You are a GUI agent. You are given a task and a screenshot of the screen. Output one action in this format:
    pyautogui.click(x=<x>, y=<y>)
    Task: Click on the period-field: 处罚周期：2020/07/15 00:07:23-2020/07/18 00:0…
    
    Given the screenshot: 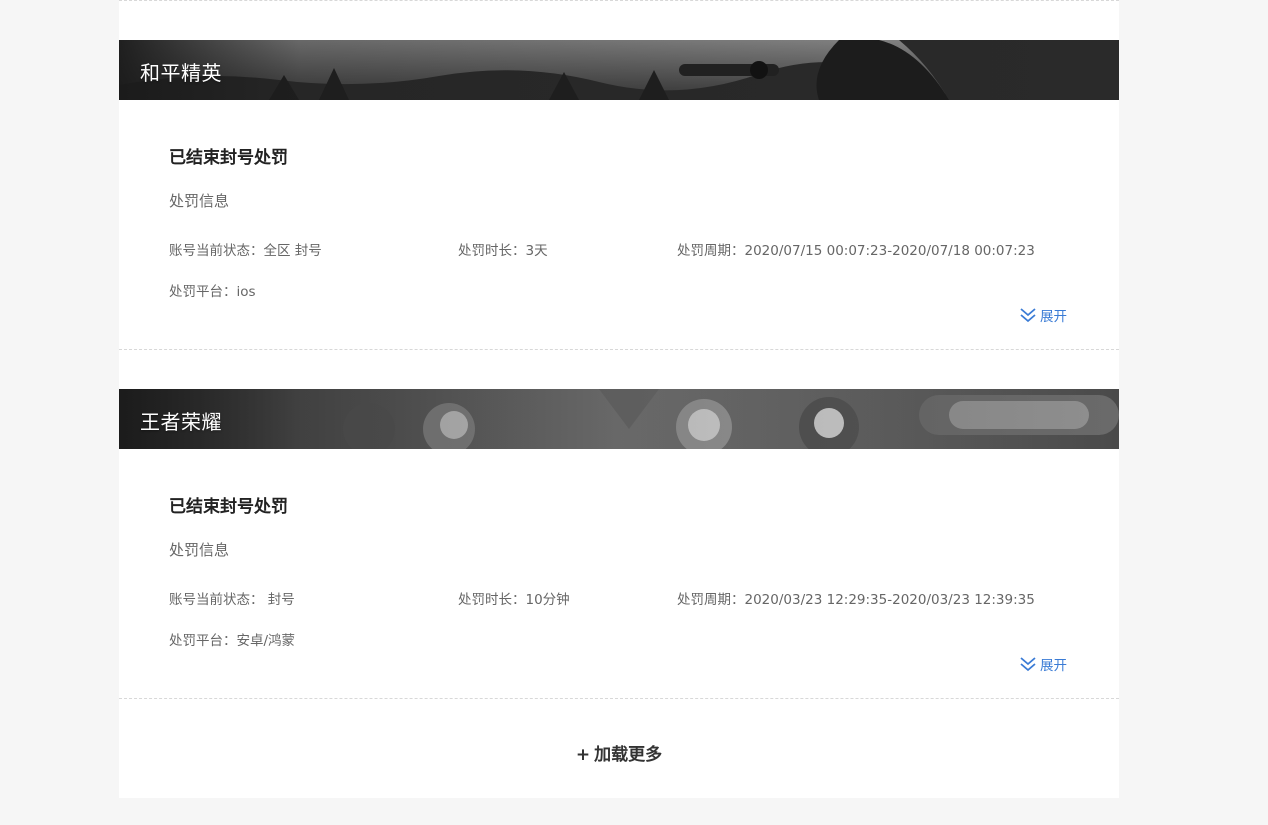 What is the action you would take?
    pyautogui.click(x=856, y=249)
    